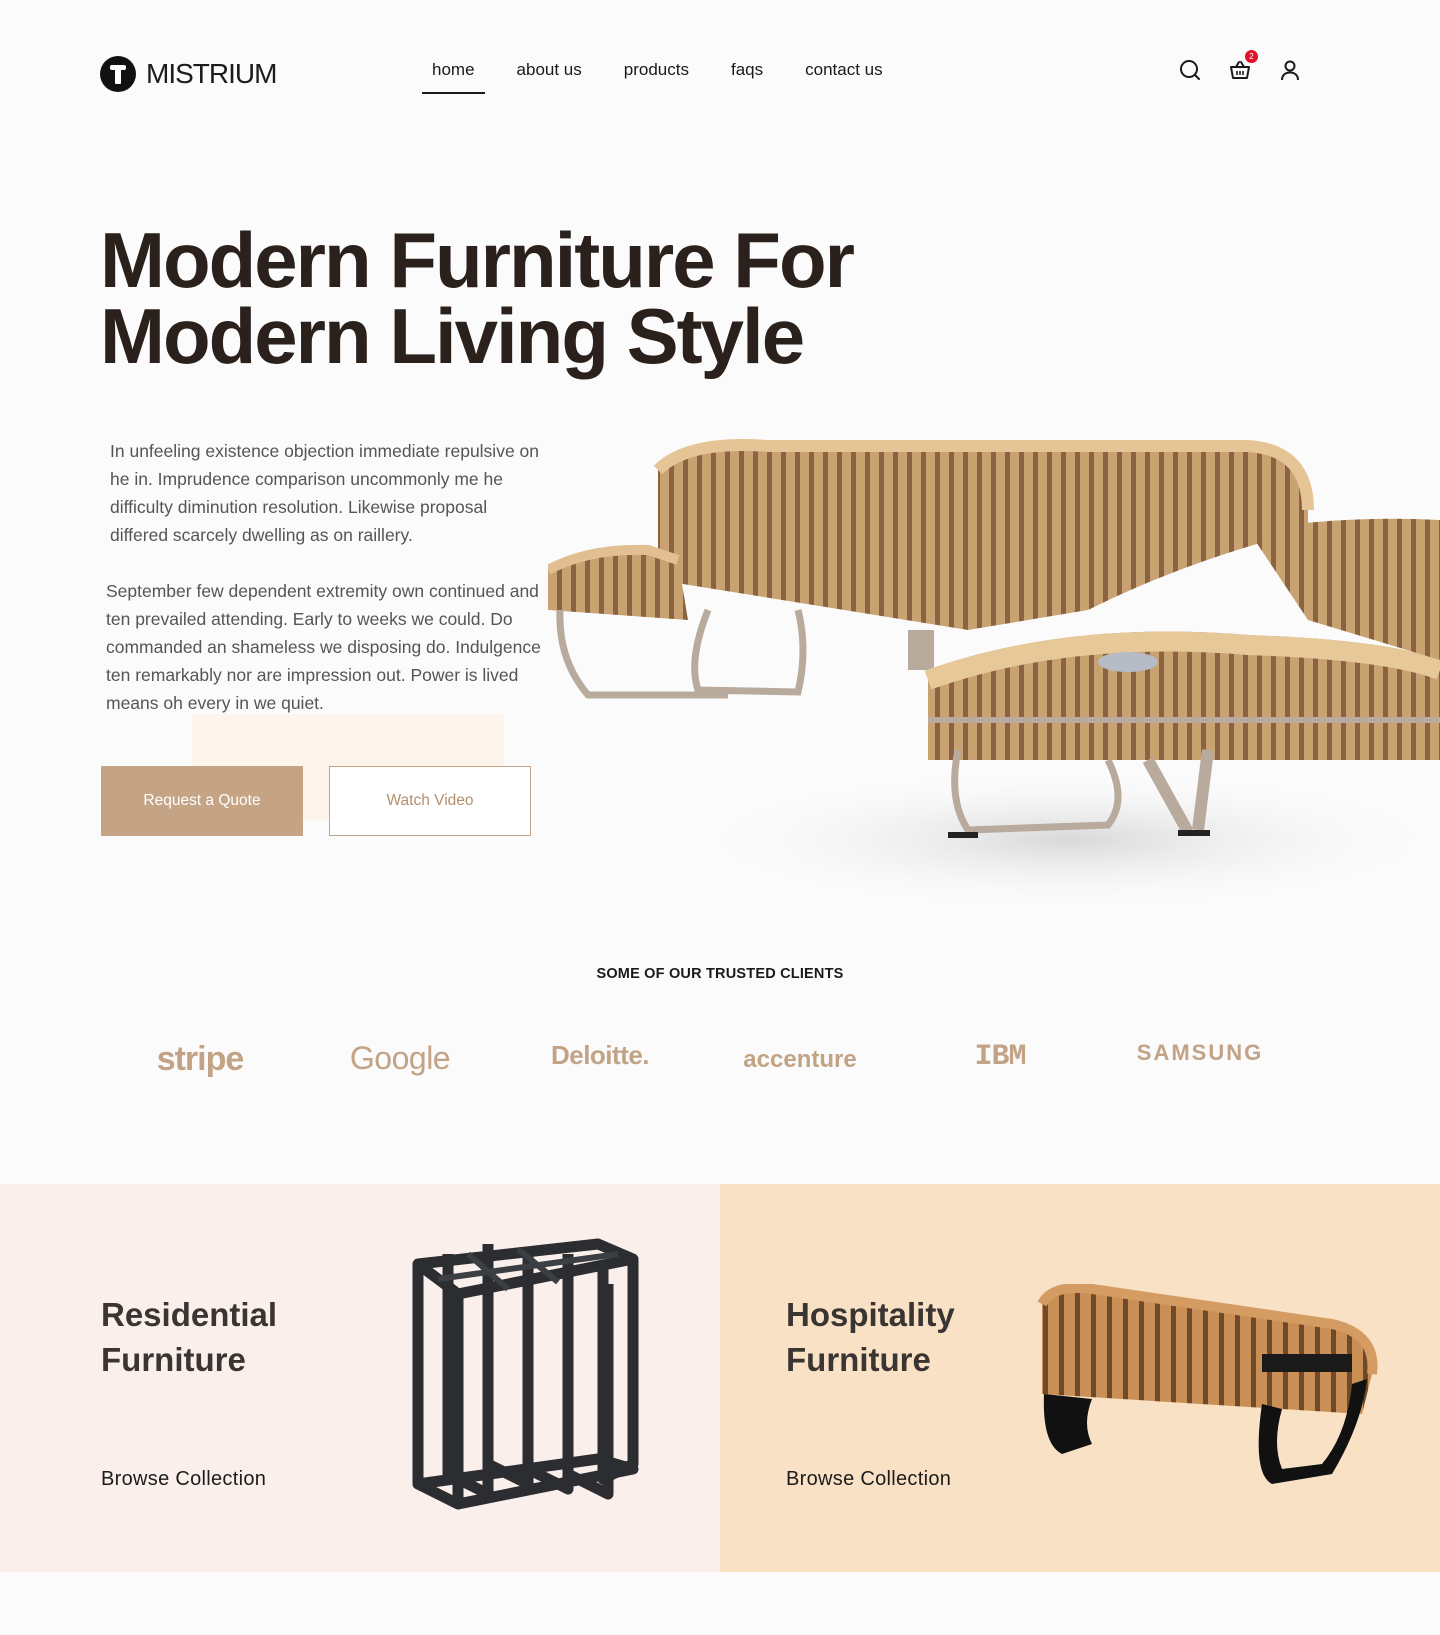 The image size is (1440, 1635). What do you see at coordinates (430, 801) in the screenshot?
I see `watch-video-button: Watch Video` at bounding box center [430, 801].